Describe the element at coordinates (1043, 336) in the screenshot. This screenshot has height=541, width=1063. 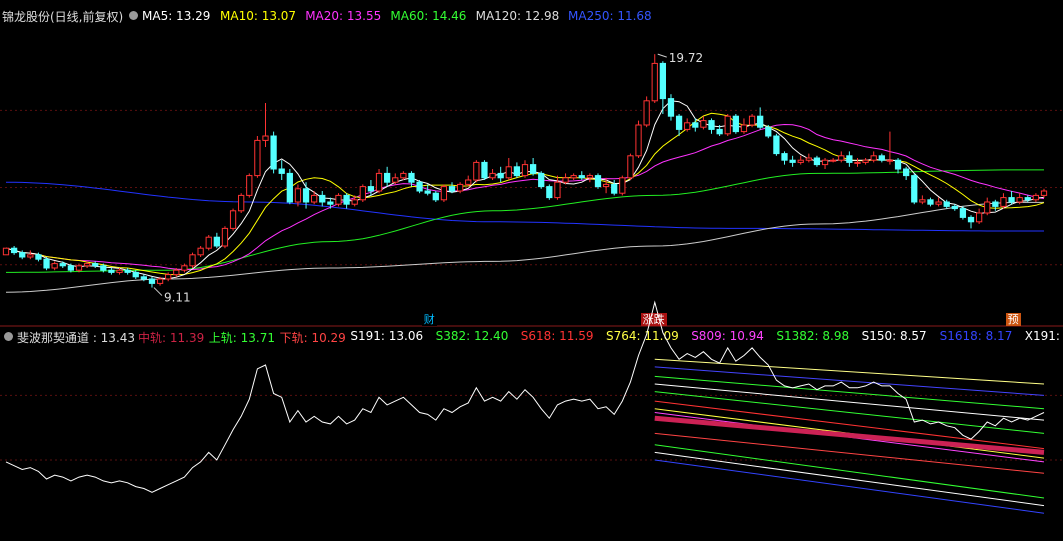
I see `indicator-legend-item-11: X191: 14.36` at that location.